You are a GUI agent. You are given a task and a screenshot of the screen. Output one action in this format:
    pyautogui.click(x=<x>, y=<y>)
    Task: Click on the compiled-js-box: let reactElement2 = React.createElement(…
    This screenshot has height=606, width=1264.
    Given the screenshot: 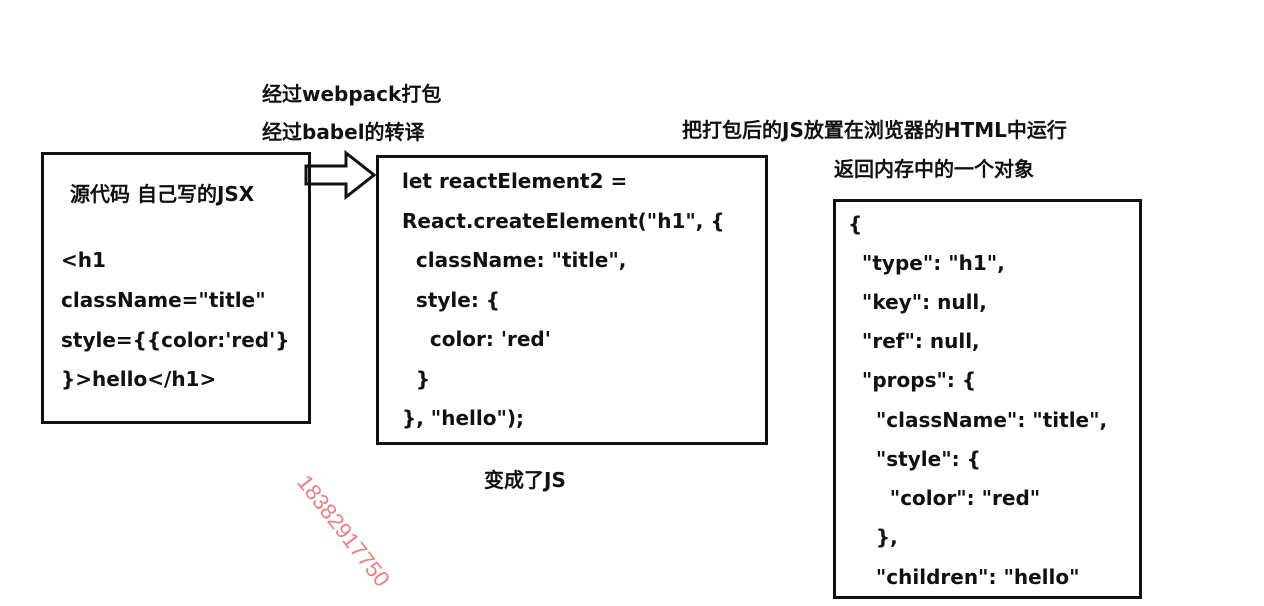 What is the action you would take?
    pyautogui.click(x=572, y=300)
    